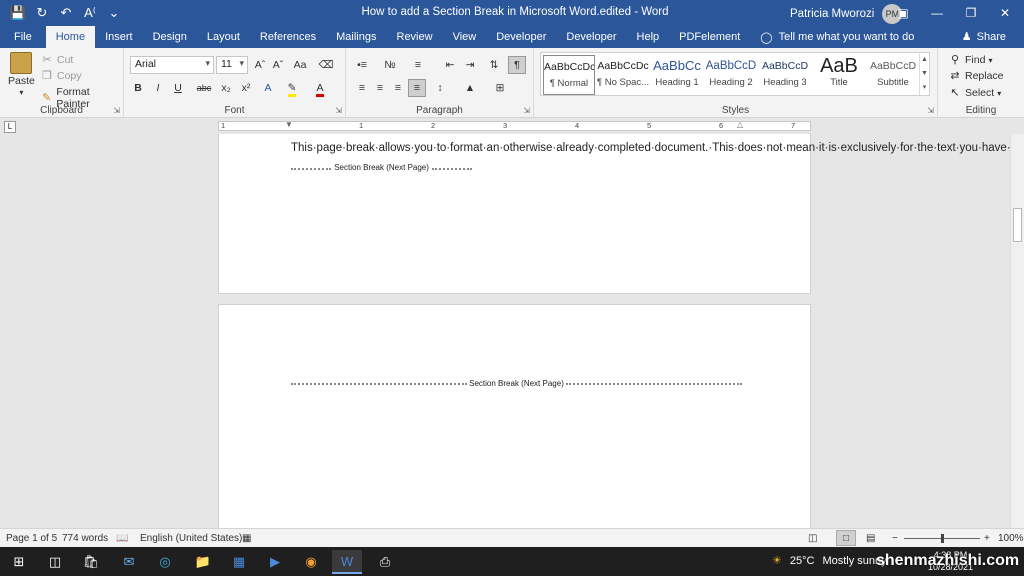 Image resolution: width=1024 pixels, height=576 pixels. I want to click on vertical-scrollbar, so click(1017, 331).